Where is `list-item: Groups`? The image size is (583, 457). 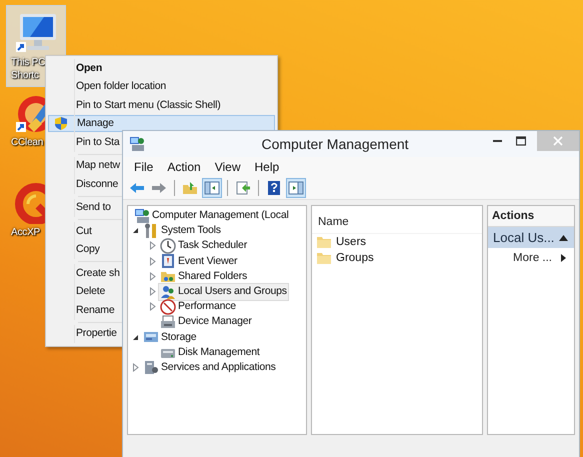
list-item: Groups is located at coordinates (345, 258).